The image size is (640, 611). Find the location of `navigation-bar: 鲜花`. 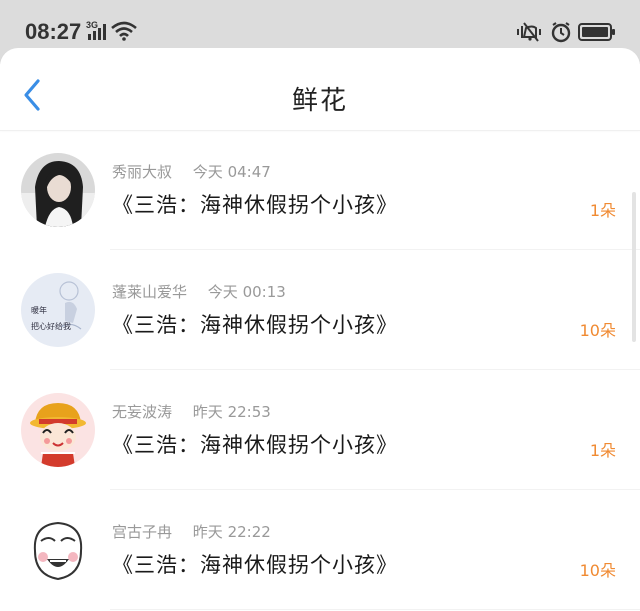

navigation-bar: 鲜花 is located at coordinates (320, 89).